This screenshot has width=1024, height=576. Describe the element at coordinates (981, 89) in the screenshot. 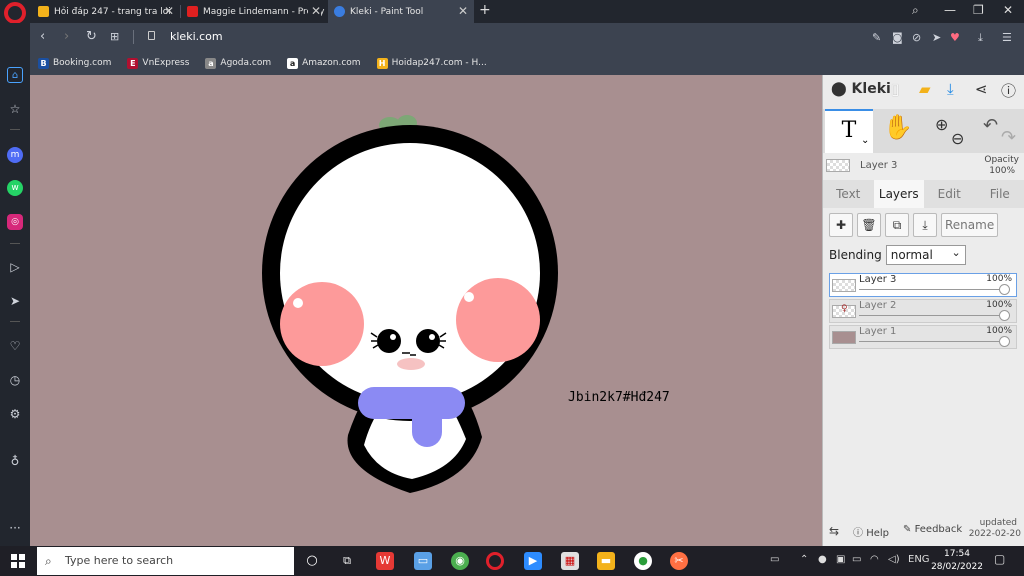

I see `share-icon: ⋖` at that location.